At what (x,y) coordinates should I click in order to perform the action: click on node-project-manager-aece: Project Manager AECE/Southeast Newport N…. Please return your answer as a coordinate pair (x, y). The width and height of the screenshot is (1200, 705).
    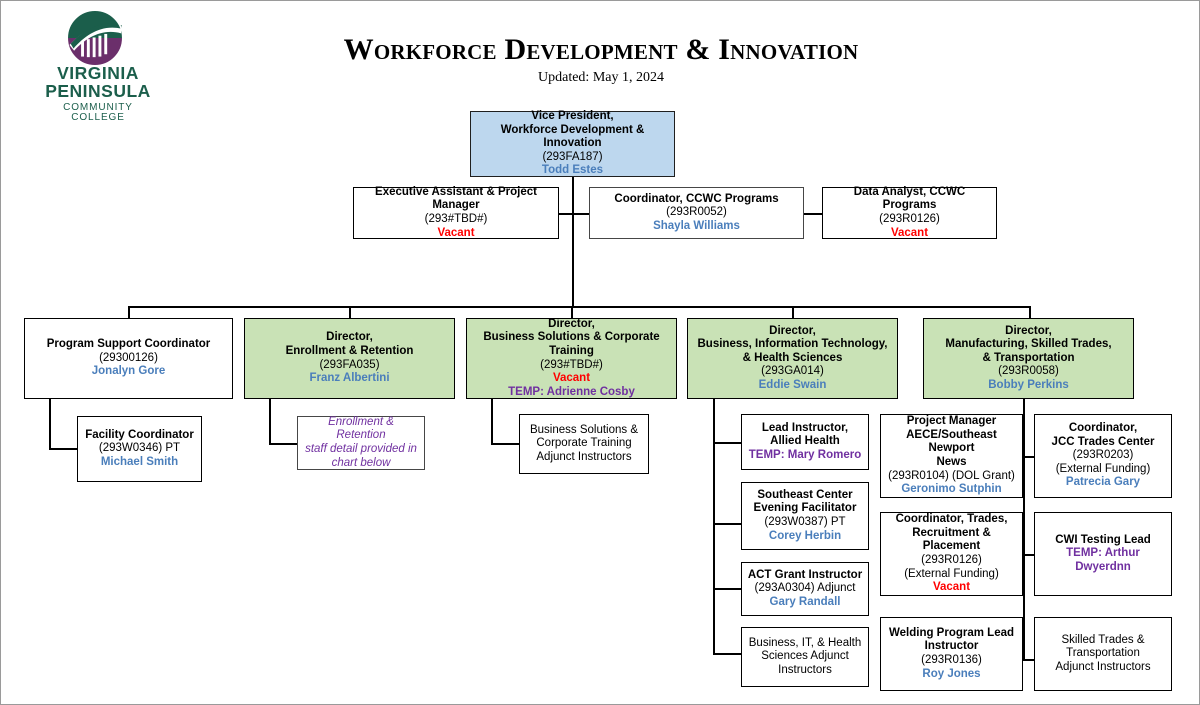
    Looking at the image, I should click on (951, 456).